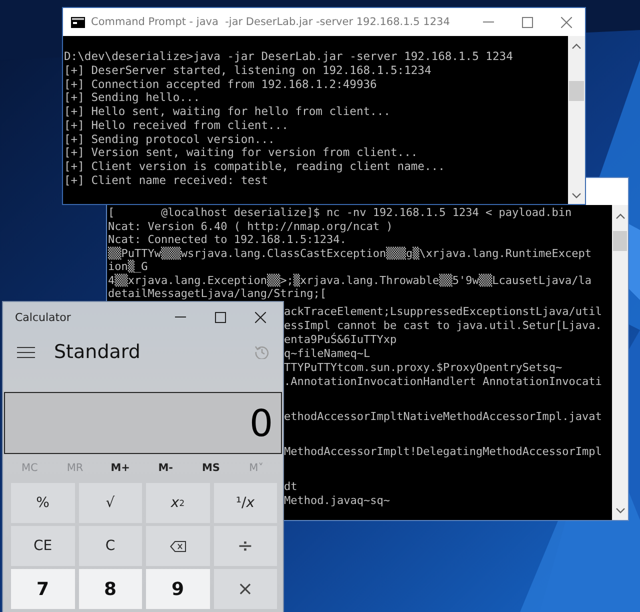 The height and width of the screenshot is (612, 640). What do you see at coordinates (443, 382) in the screenshot?
I see `terminal-line: .AnnotationInvocationHandlert AnnotationInvocati` at bounding box center [443, 382].